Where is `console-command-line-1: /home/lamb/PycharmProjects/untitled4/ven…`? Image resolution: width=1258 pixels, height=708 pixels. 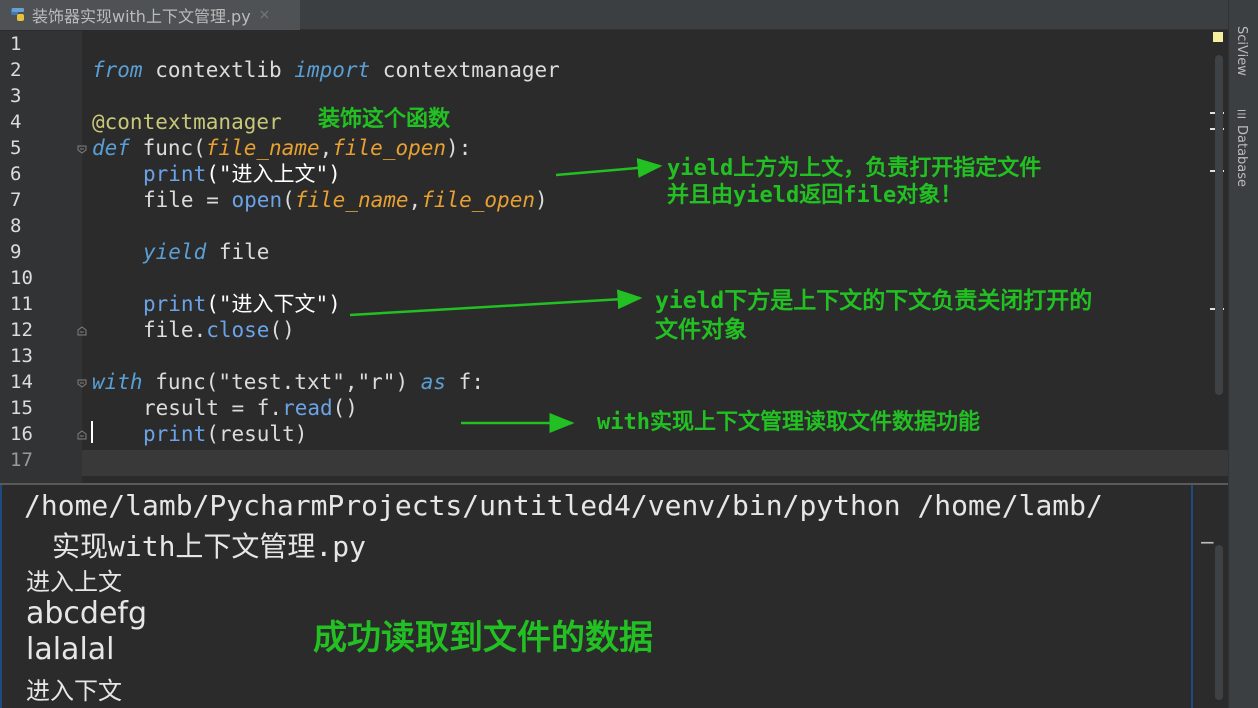
console-command-line-1: /home/lamb/PycharmProjects/untitled4/ven… is located at coordinates (563, 505).